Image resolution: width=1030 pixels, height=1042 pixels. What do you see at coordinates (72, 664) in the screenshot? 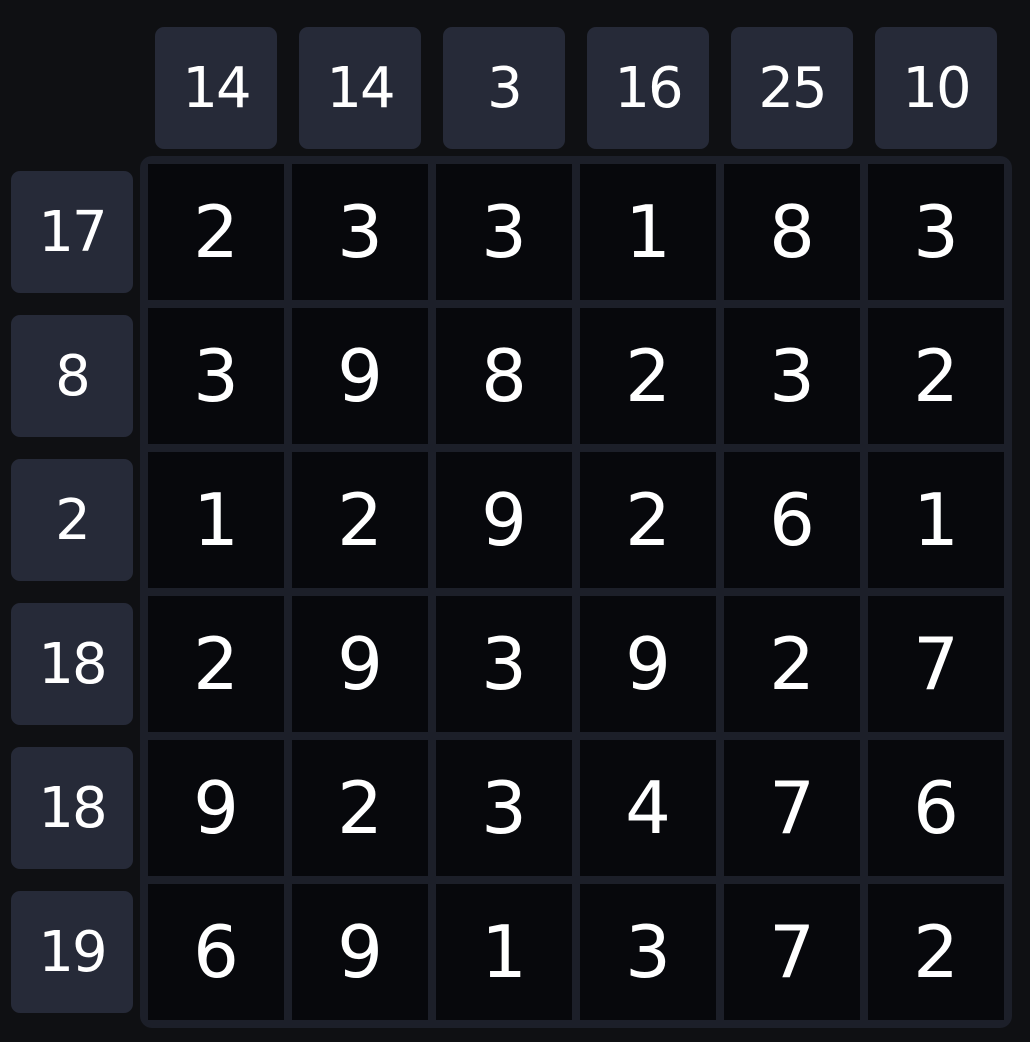
I see `row-clue-4: 18` at bounding box center [72, 664].